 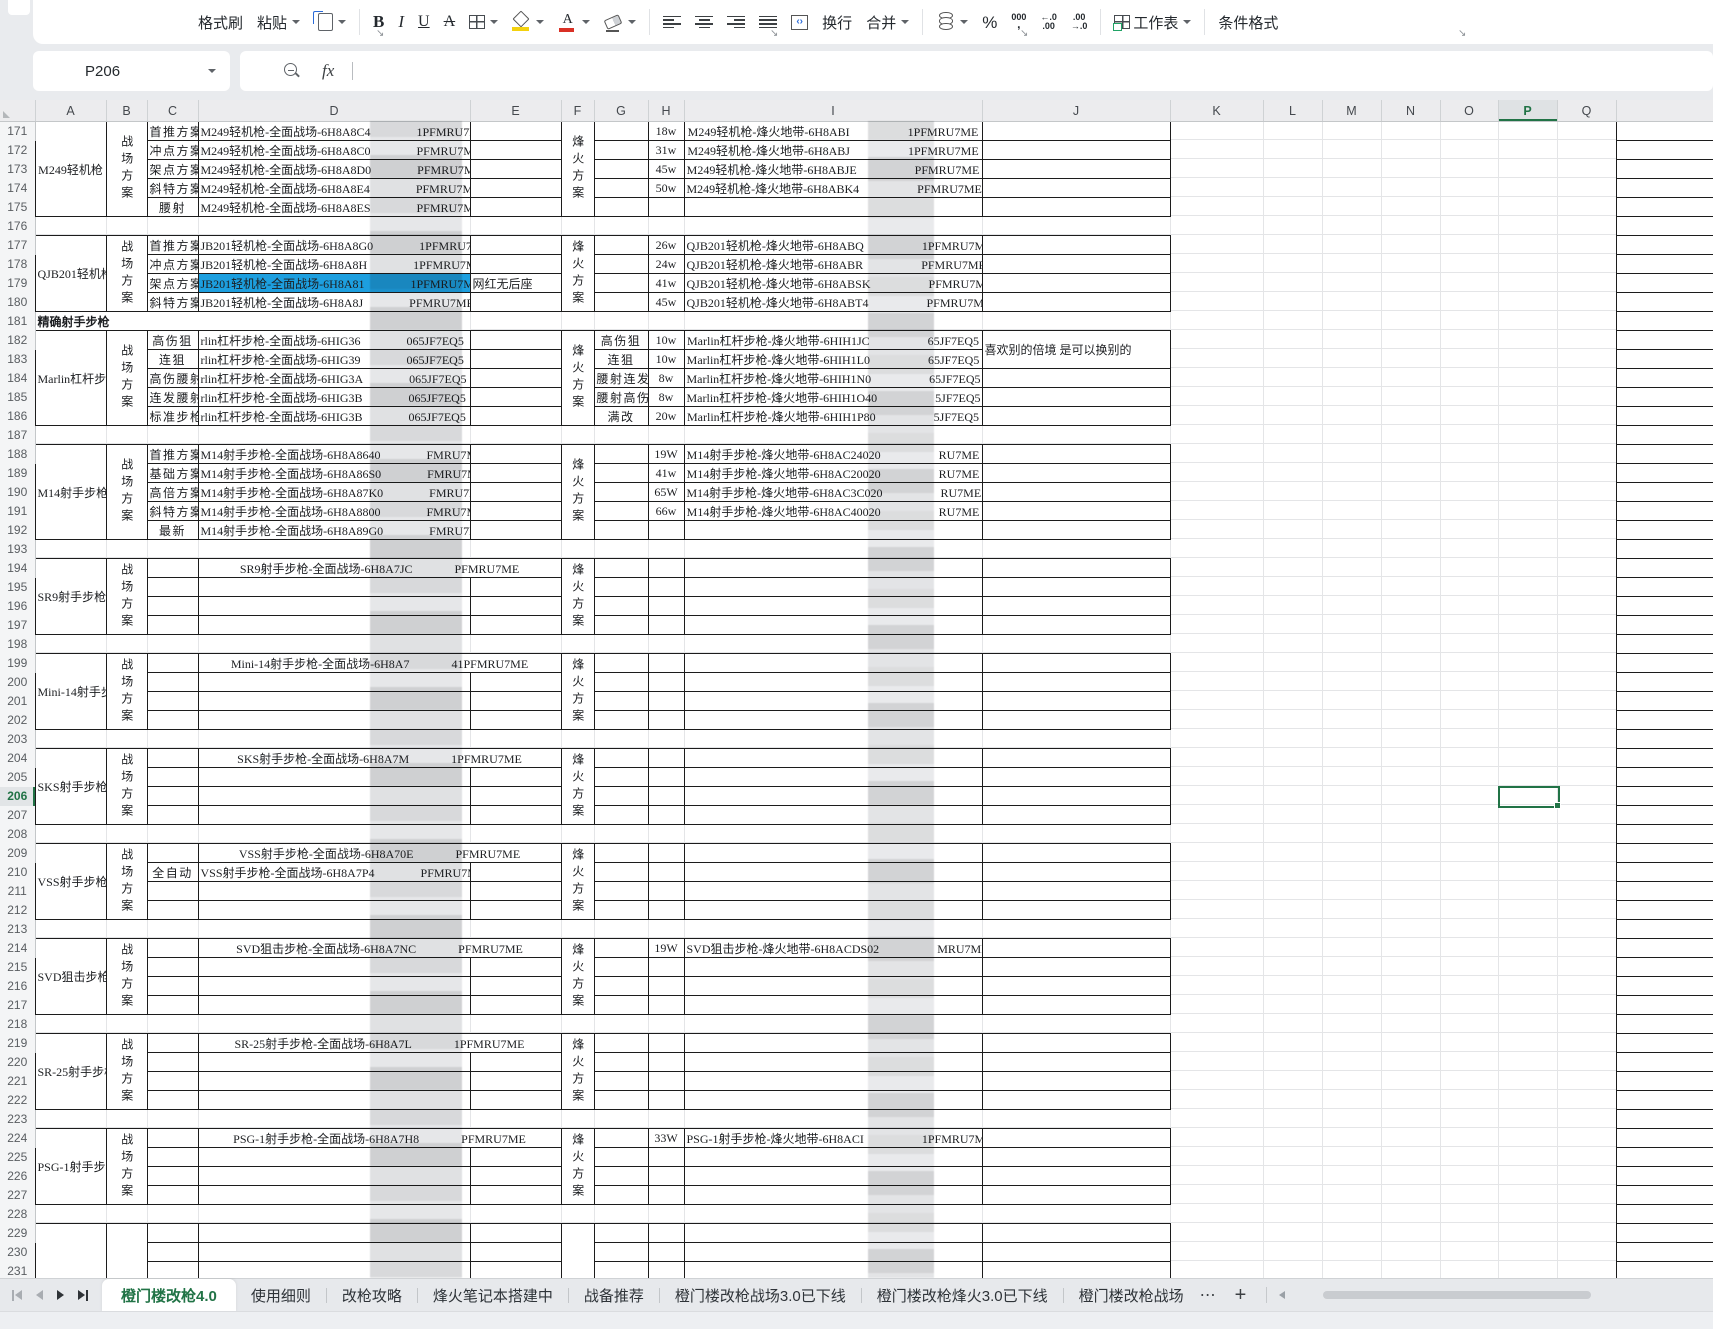 What do you see at coordinates (334, 111) in the screenshot?
I see `column-header-D: D` at bounding box center [334, 111].